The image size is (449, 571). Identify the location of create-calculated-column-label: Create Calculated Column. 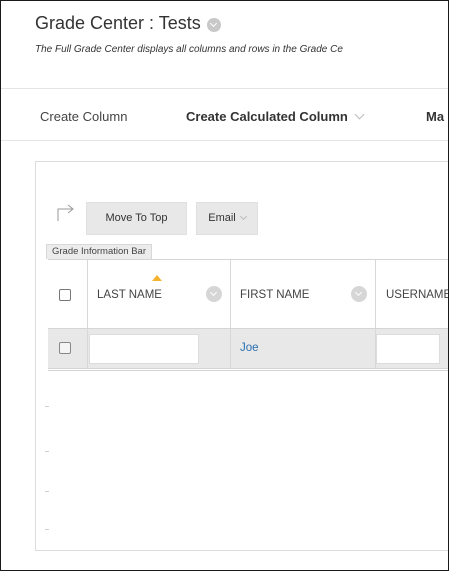
(267, 116).